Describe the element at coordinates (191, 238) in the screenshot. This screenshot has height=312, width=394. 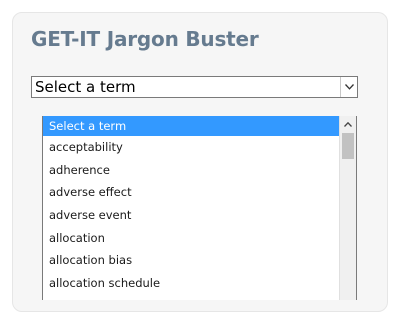
I see `option-allocation: allocation` at that location.